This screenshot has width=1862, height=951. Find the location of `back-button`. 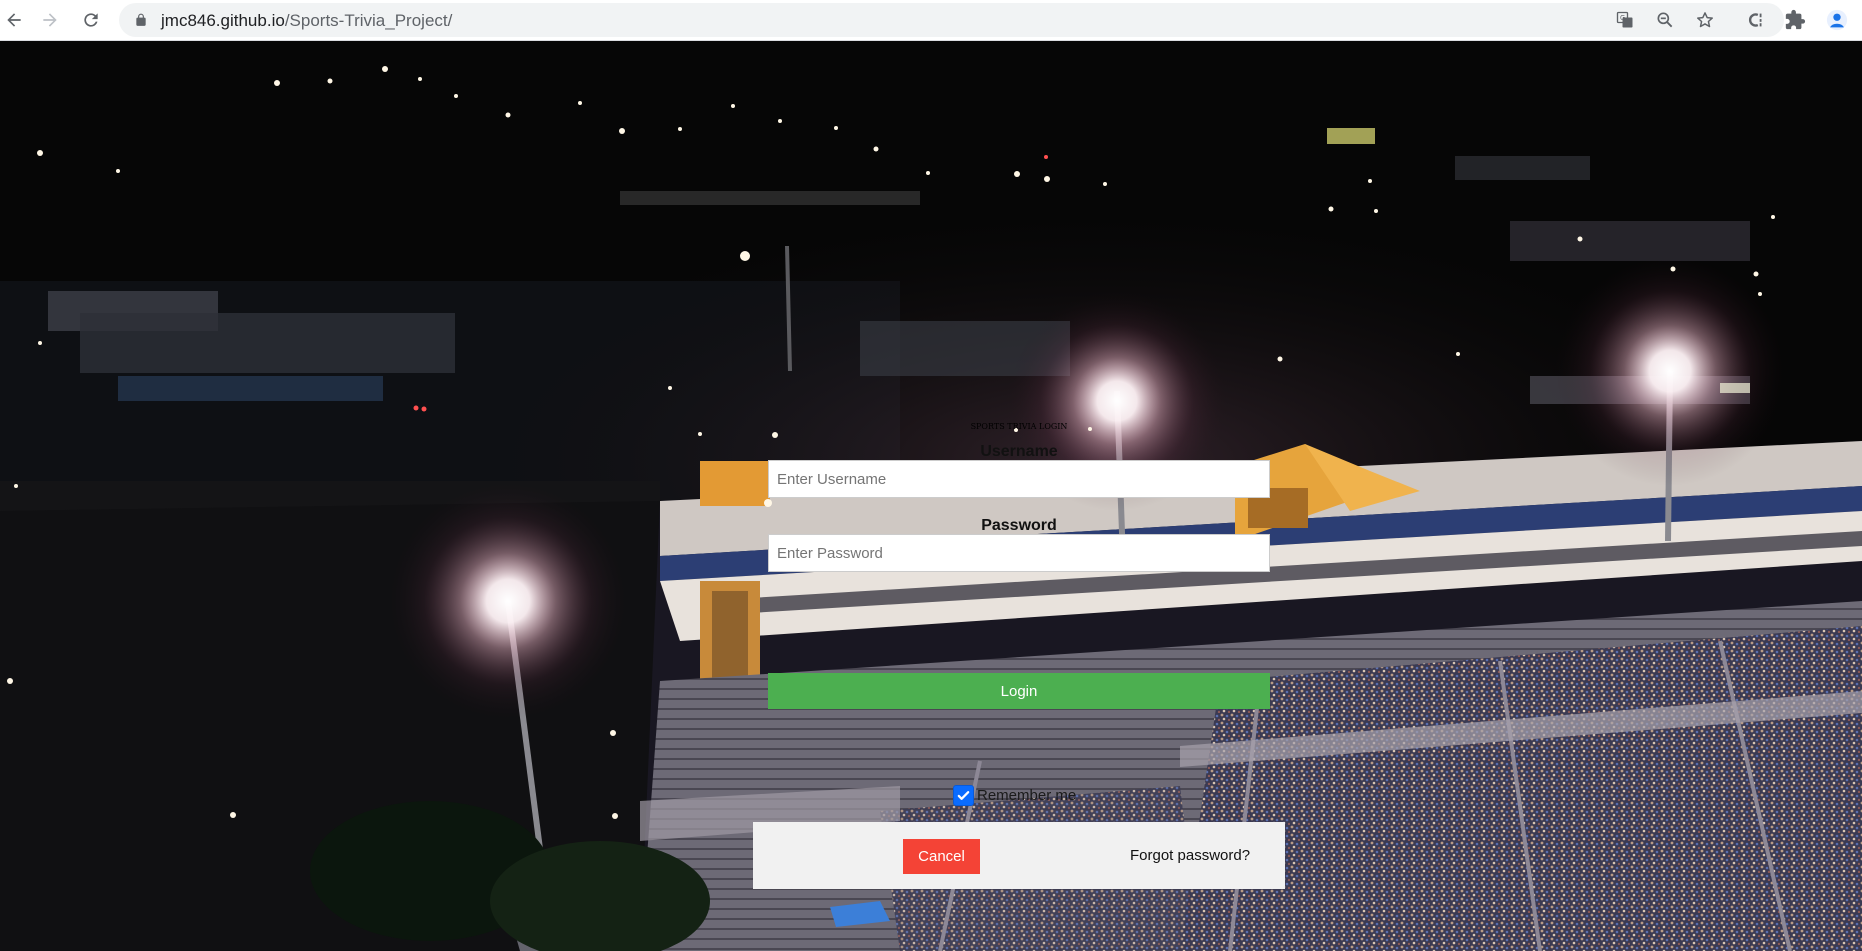

back-button is located at coordinates (14, 20).